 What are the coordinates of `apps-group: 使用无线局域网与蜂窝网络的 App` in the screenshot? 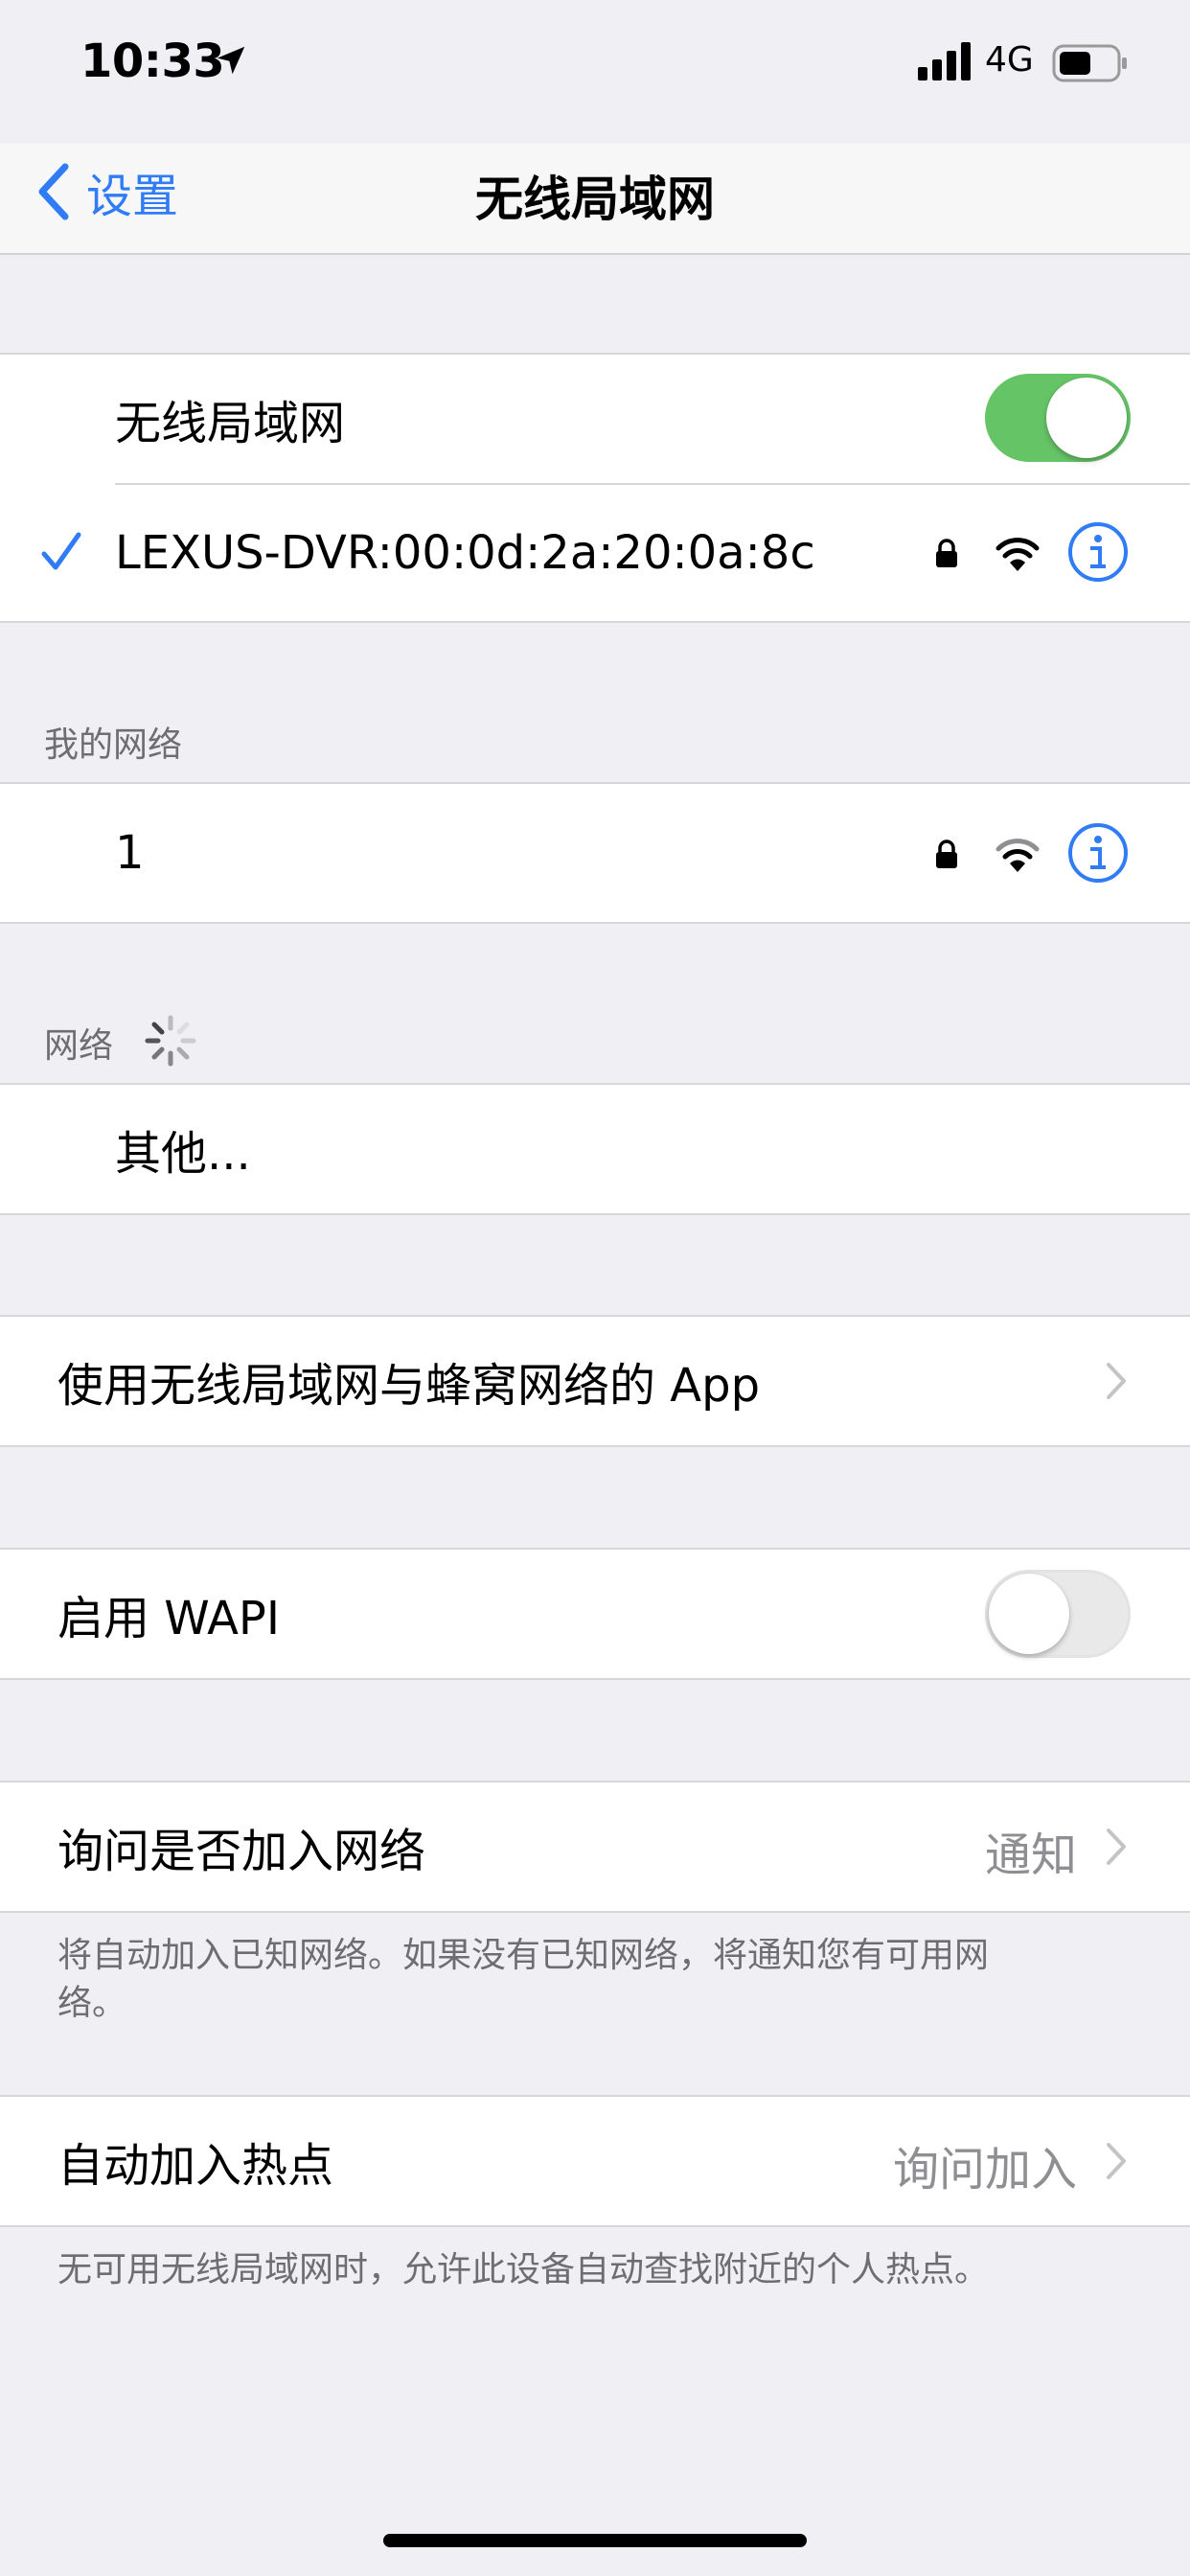 It's located at (595, 1381).